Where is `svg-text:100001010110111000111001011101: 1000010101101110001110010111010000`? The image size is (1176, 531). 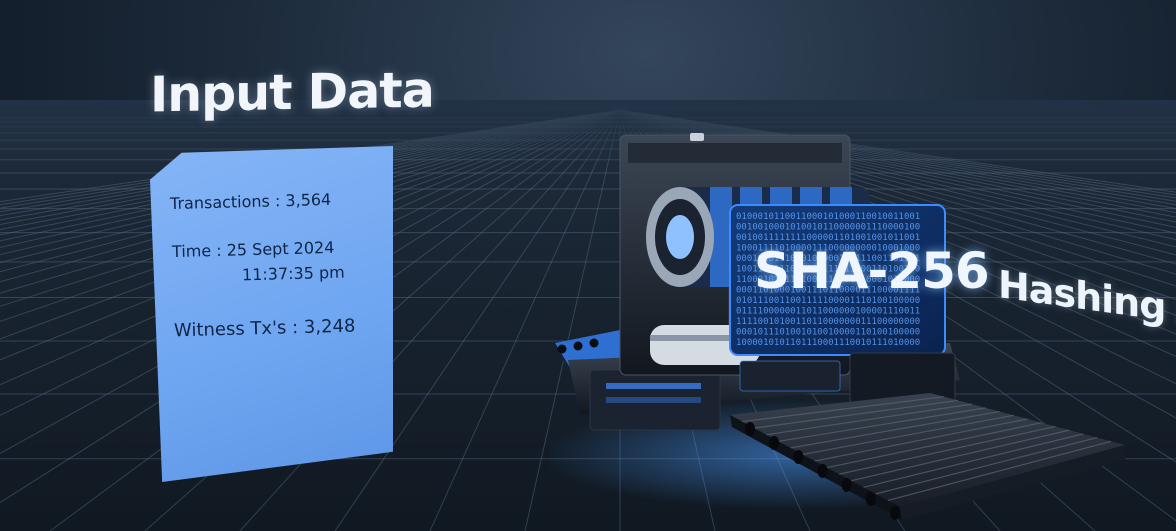 svg-text:100001010110111000111001011101: 1000010101101110001110010111010000 is located at coordinates (828, 343).